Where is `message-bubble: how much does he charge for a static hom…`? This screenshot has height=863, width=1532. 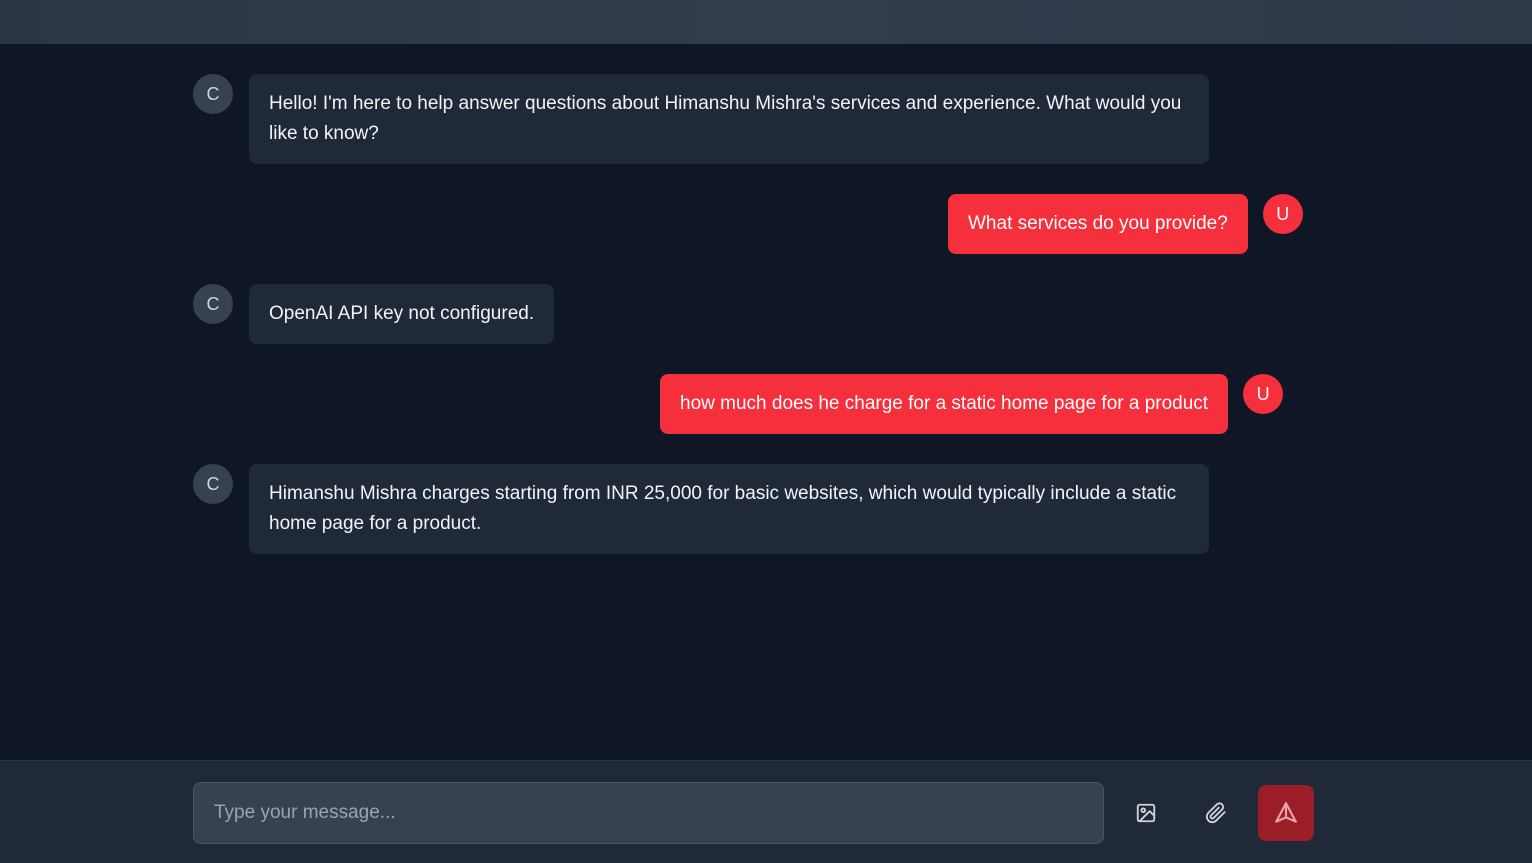 message-bubble: how much does he charge for a static hom… is located at coordinates (944, 404).